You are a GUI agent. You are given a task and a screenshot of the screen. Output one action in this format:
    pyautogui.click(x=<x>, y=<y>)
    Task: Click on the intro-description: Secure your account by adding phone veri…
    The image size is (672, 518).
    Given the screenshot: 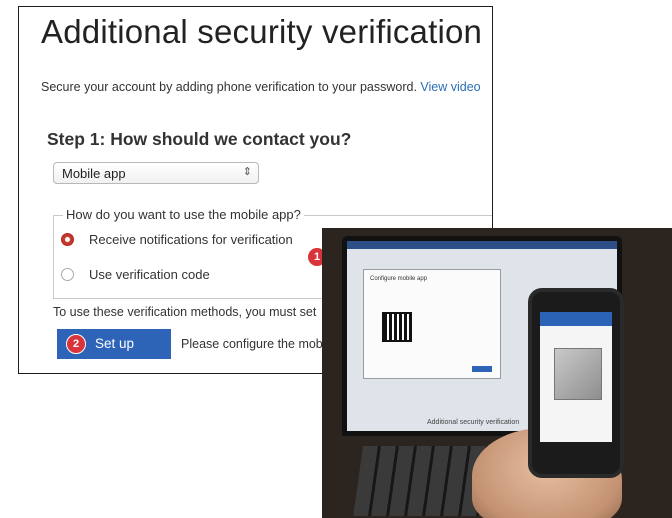 What is the action you would take?
    pyautogui.click(x=231, y=87)
    